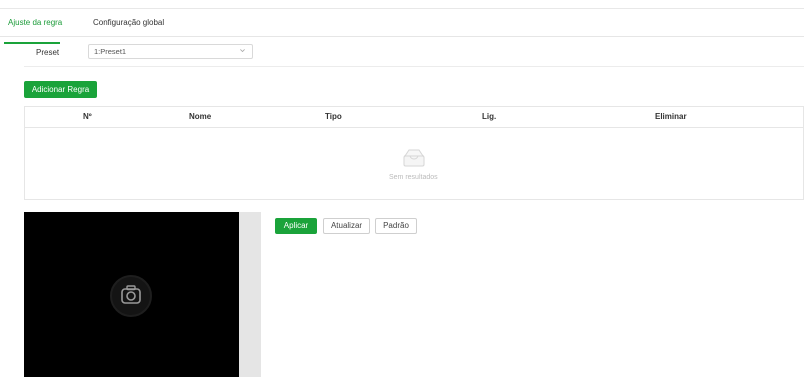  What do you see at coordinates (128, 22) in the screenshot?
I see `tab-global-settings: Configuração global` at bounding box center [128, 22].